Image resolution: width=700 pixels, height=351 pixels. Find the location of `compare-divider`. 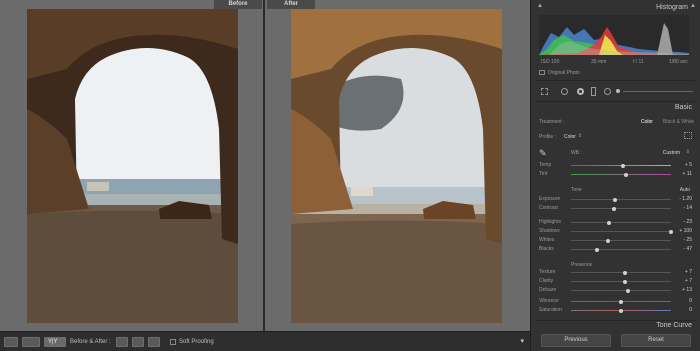

compare-divider is located at coordinates (264, 165).